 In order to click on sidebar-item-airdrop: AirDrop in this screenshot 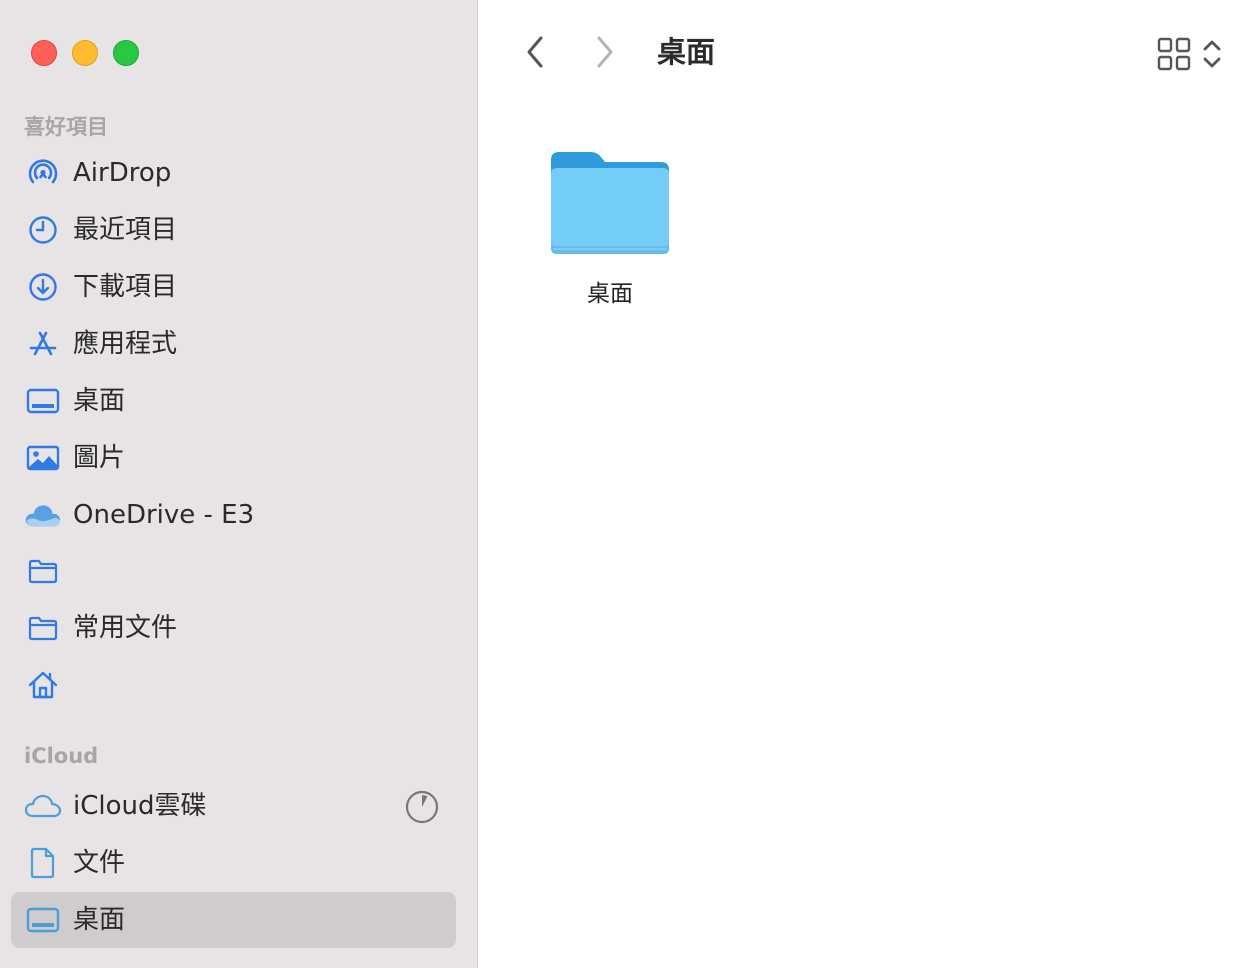, I will do `click(233, 173)`.